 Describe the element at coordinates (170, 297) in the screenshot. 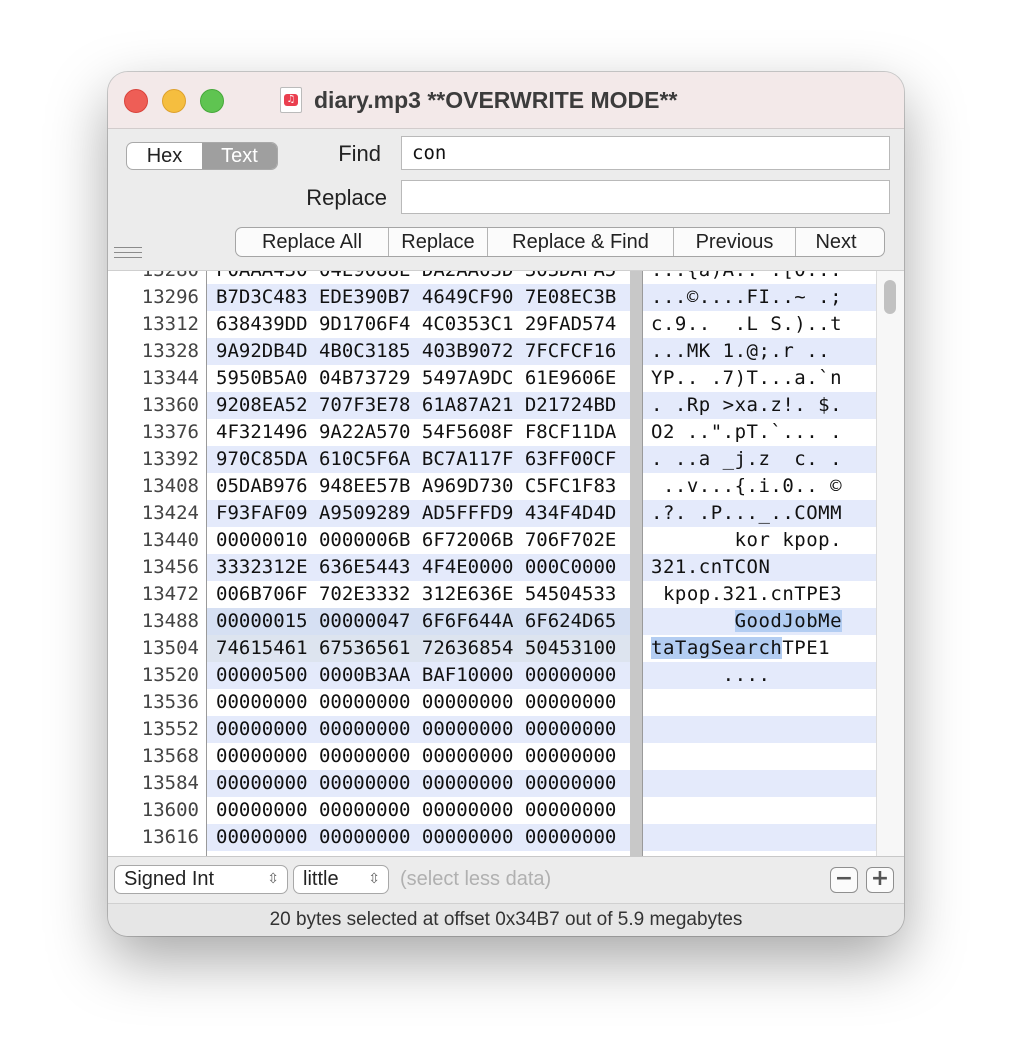

I see `offset-cell: 13296` at that location.